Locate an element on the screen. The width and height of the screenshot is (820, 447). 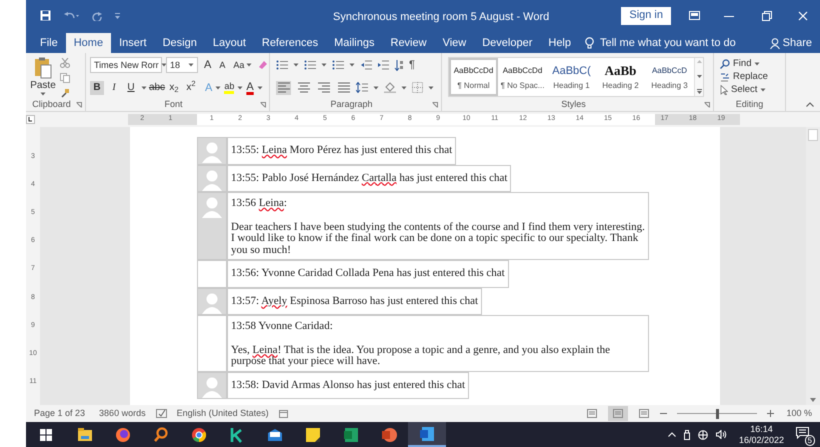
usb-drive-icon is located at coordinates (687, 435).